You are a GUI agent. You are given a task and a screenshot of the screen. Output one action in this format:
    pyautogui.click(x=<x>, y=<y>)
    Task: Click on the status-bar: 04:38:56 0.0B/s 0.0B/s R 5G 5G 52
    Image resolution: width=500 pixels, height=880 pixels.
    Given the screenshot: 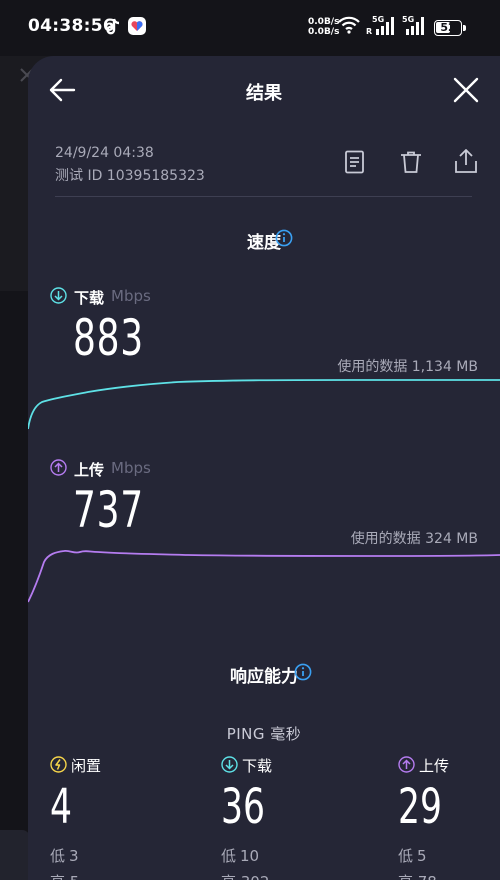 What is the action you would take?
    pyautogui.click(x=250, y=28)
    